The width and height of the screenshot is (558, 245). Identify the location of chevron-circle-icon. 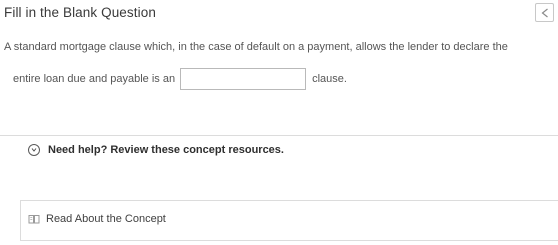
(34, 150).